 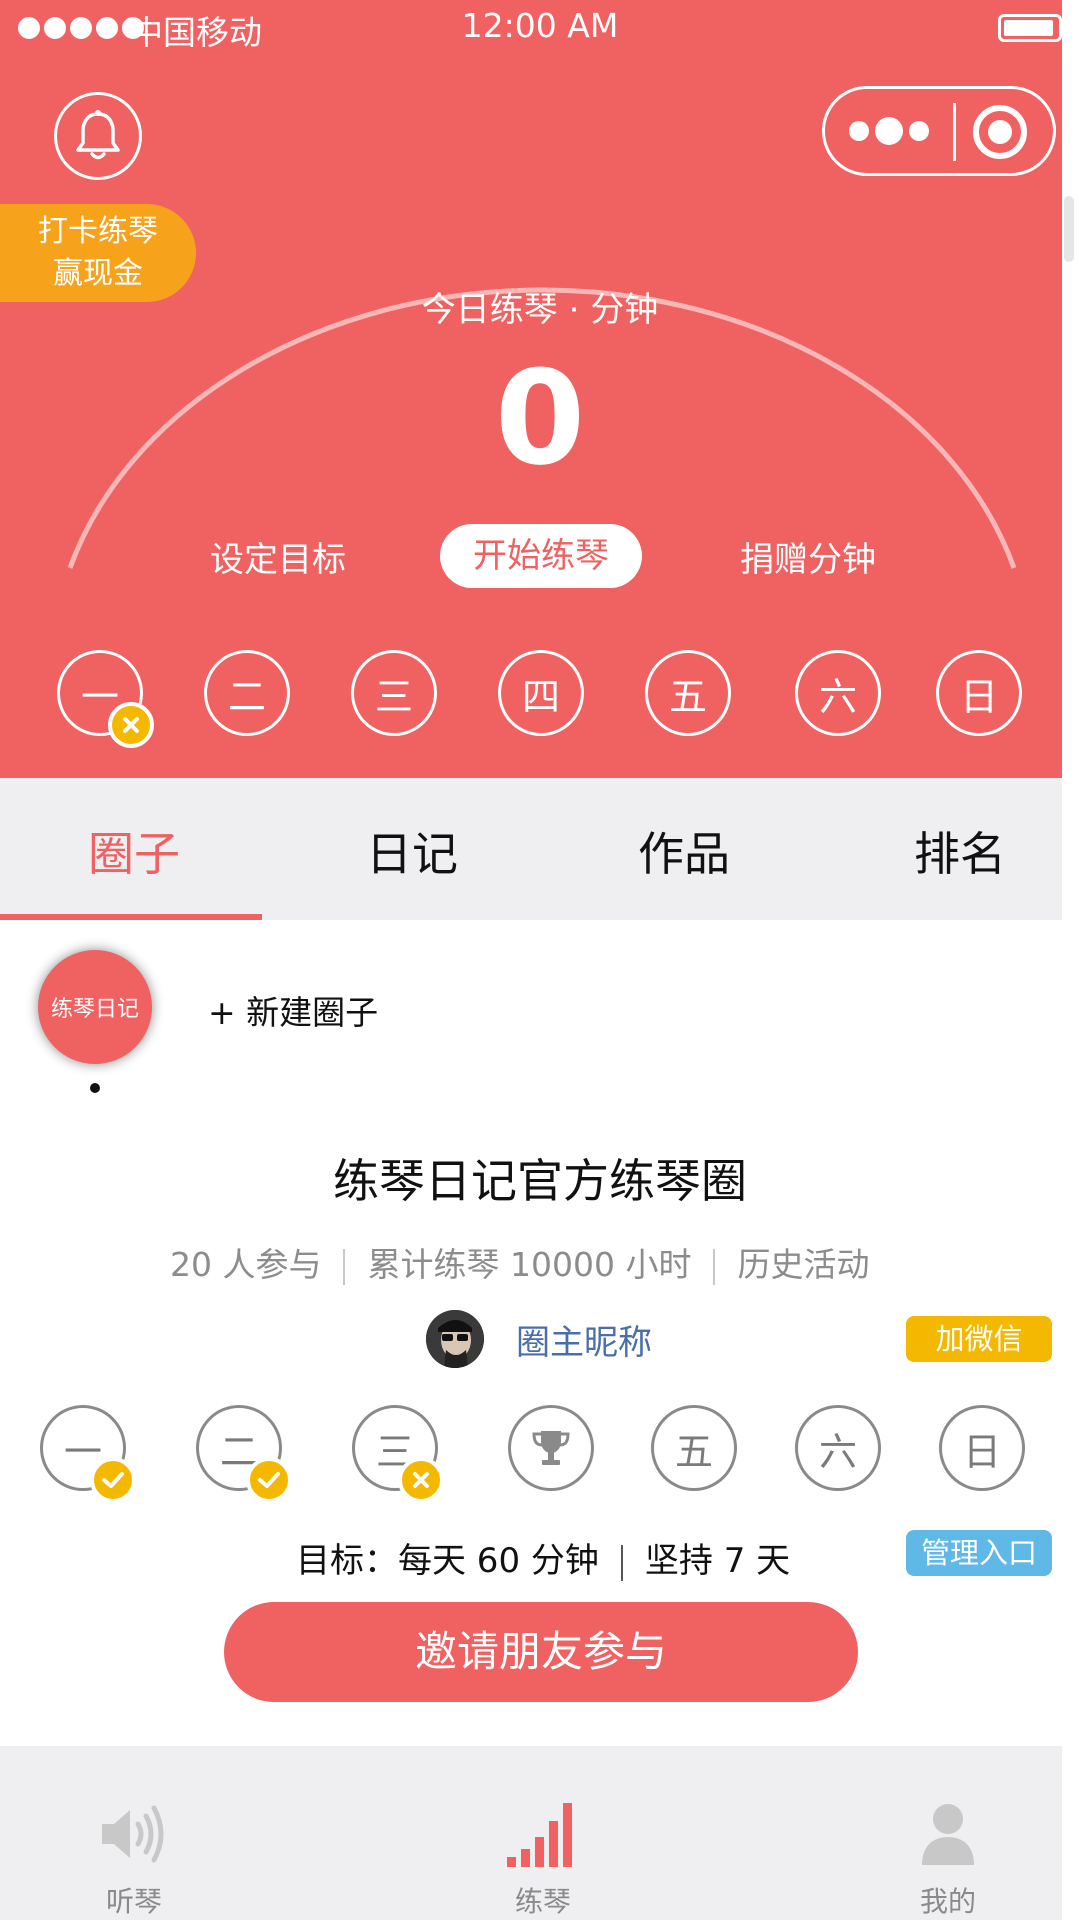 I want to click on weekday-thu: 四, so click(x=541, y=693).